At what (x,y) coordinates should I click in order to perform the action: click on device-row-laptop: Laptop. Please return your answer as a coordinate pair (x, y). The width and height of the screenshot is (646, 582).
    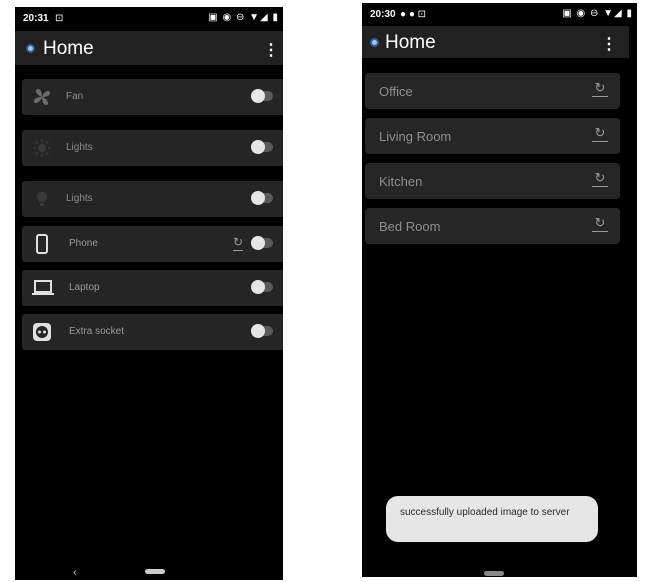
    Looking at the image, I should click on (152, 288).